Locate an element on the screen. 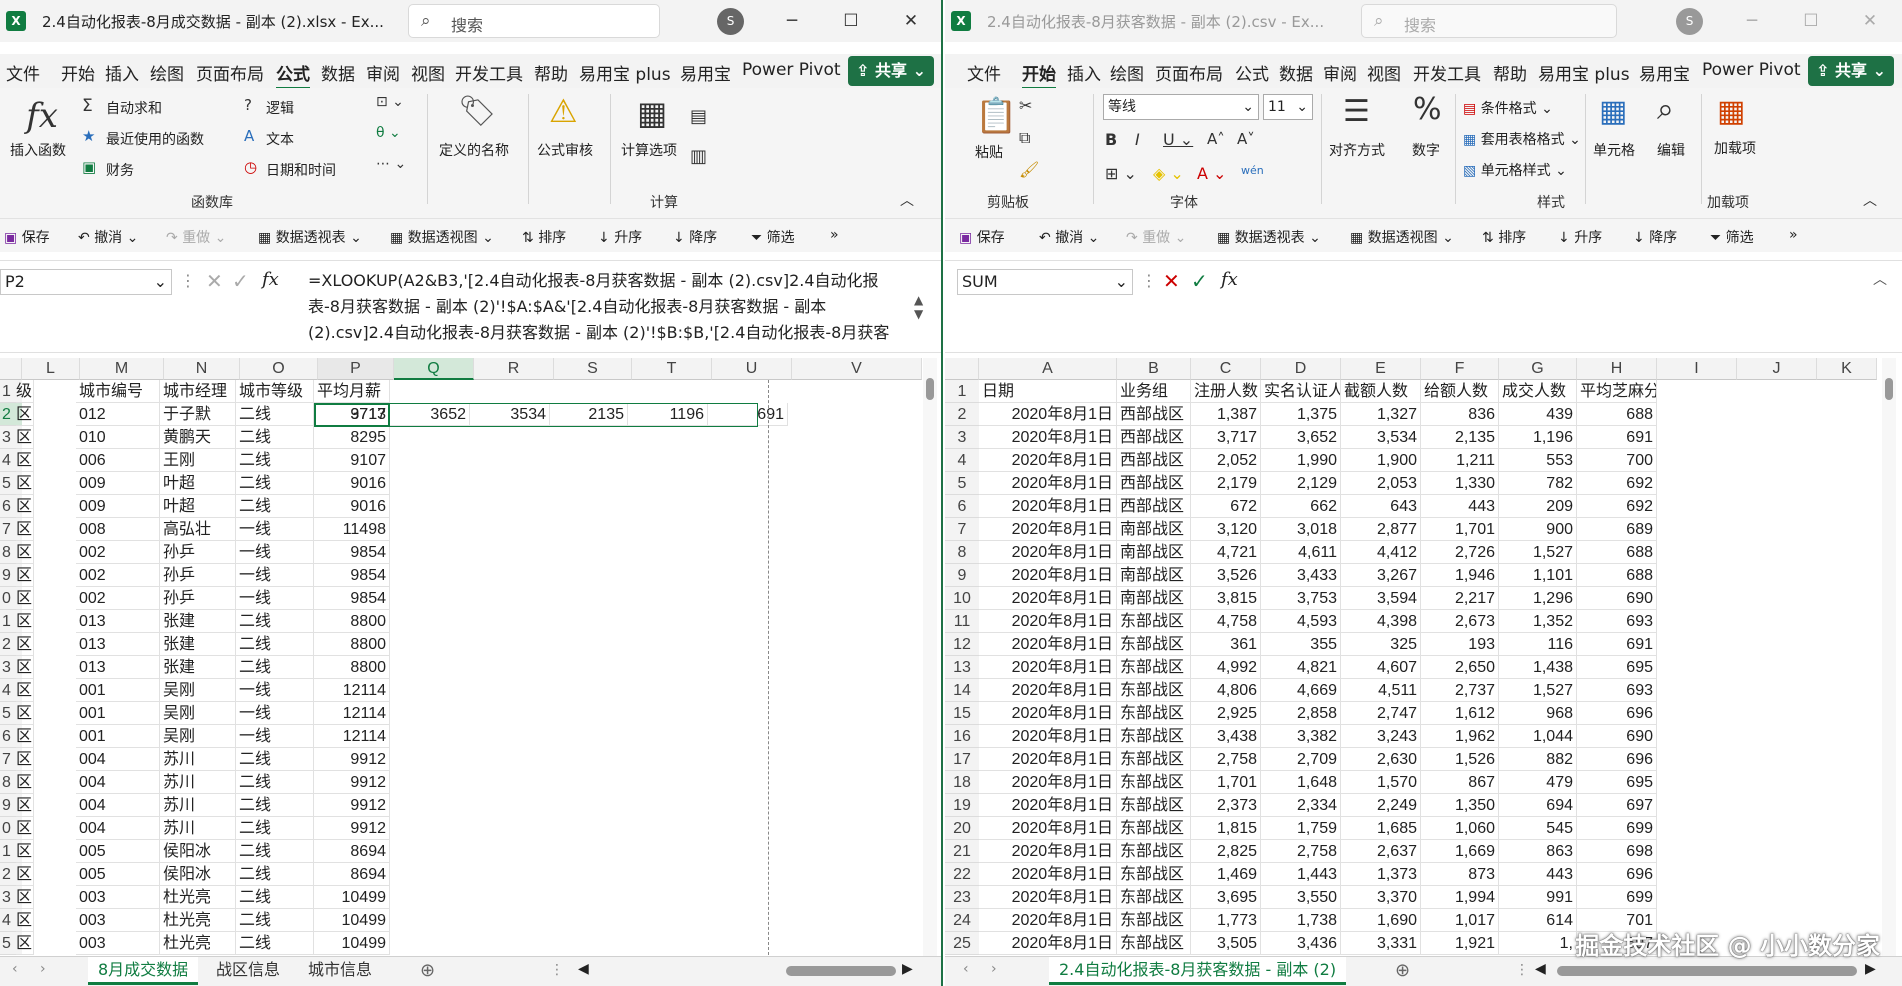 The width and height of the screenshot is (1902, 986). sort-desc-button: ↓ 降序 is located at coordinates (1655, 237).